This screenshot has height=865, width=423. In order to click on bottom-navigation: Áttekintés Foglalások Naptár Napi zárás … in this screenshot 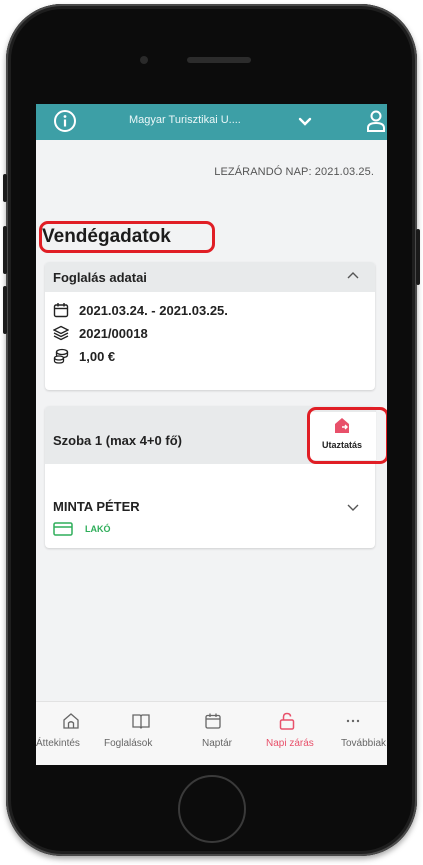, I will do `click(211, 733)`.